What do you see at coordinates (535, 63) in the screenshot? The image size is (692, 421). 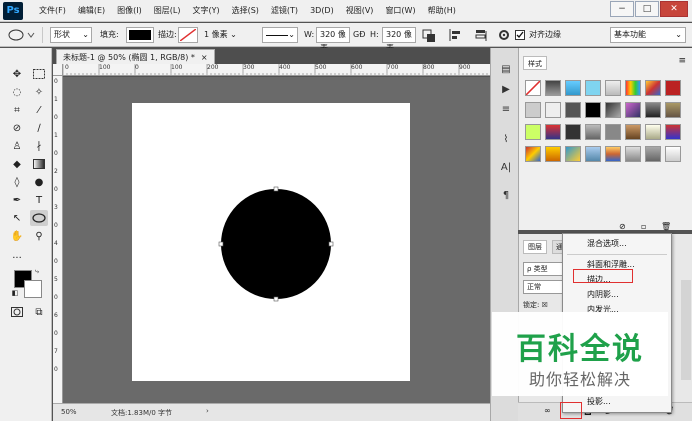 I see `styles-tab: 样式` at bounding box center [535, 63].